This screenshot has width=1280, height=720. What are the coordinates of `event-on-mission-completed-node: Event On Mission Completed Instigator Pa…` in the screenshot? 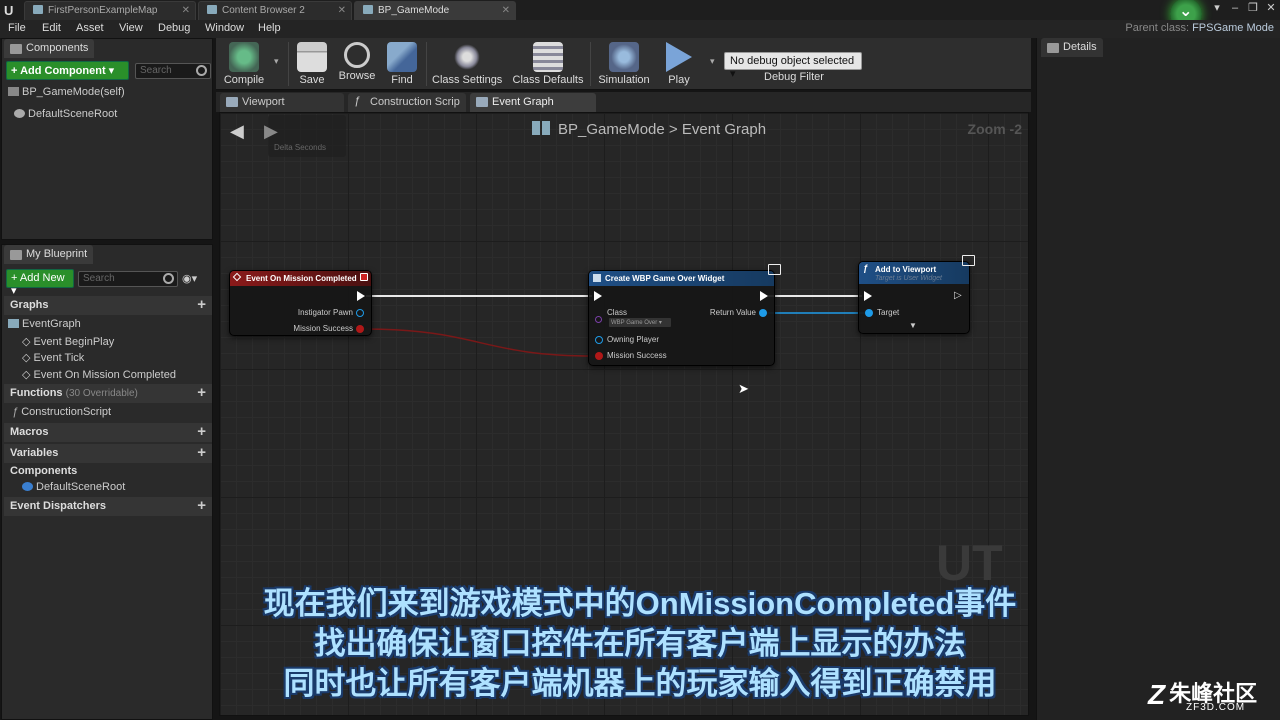 It's located at (300, 303).